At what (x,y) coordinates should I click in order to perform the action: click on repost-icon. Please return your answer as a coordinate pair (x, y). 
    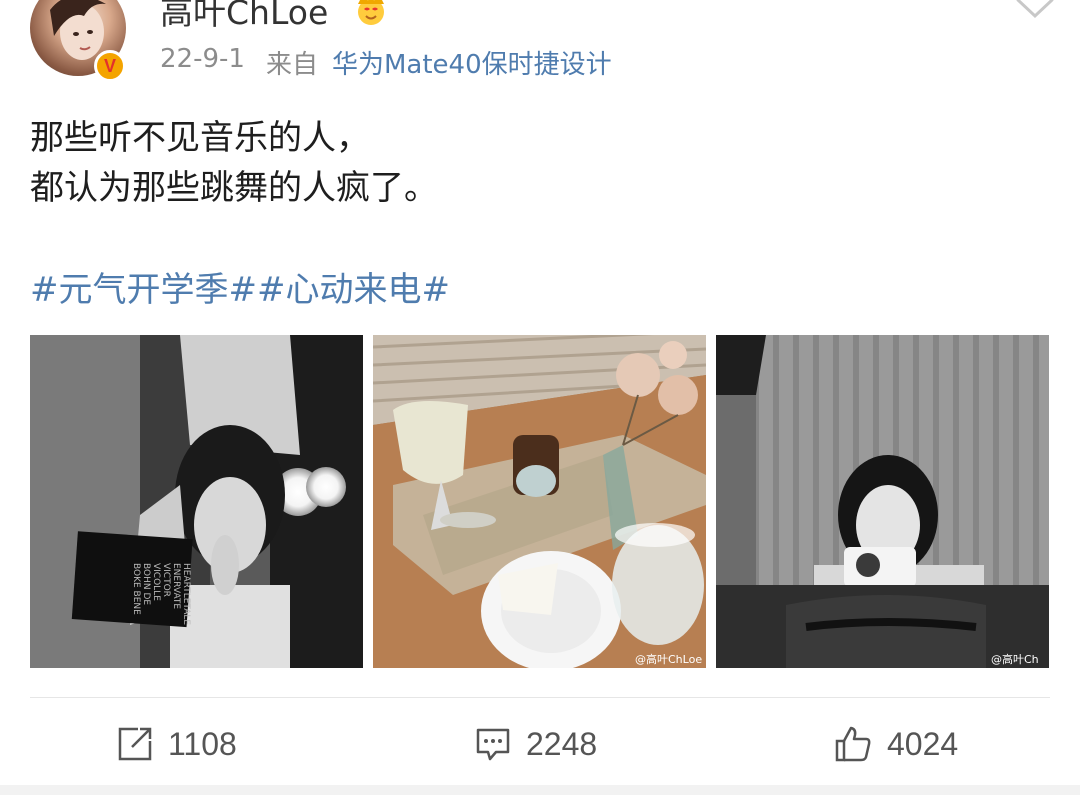
    Looking at the image, I should click on (135, 744).